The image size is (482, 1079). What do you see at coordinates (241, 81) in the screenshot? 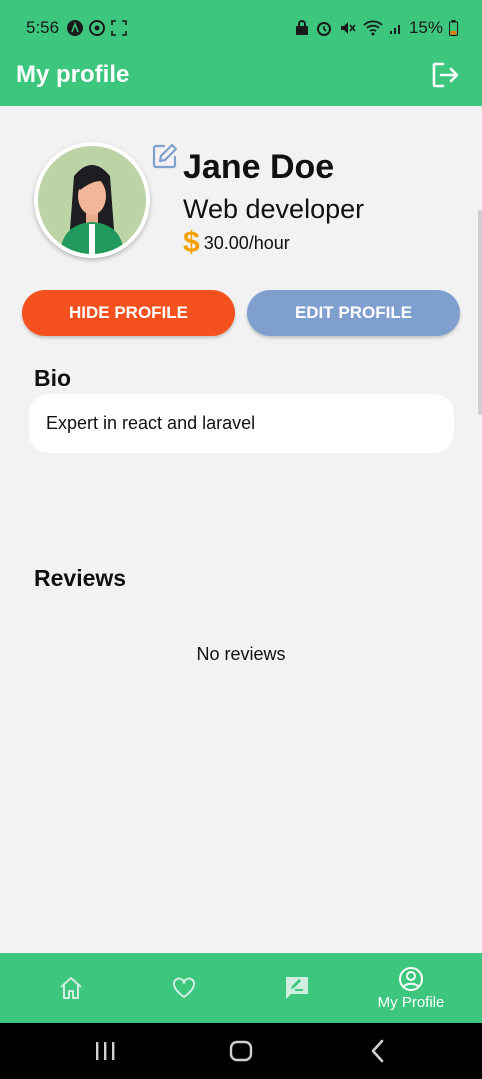
I see `app-bar: My profile` at bounding box center [241, 81].